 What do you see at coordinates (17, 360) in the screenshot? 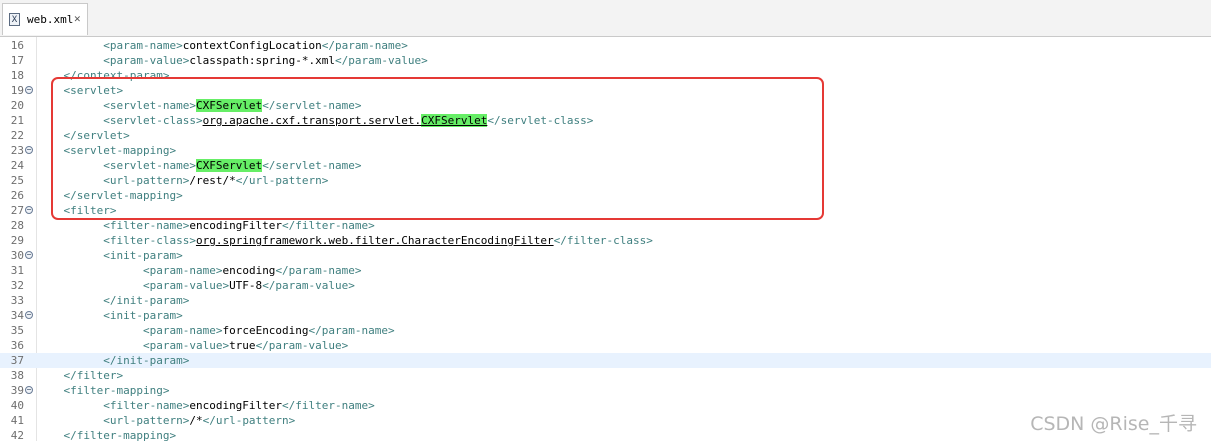
I see `line-number: 37` at bounding box center [17, 360].